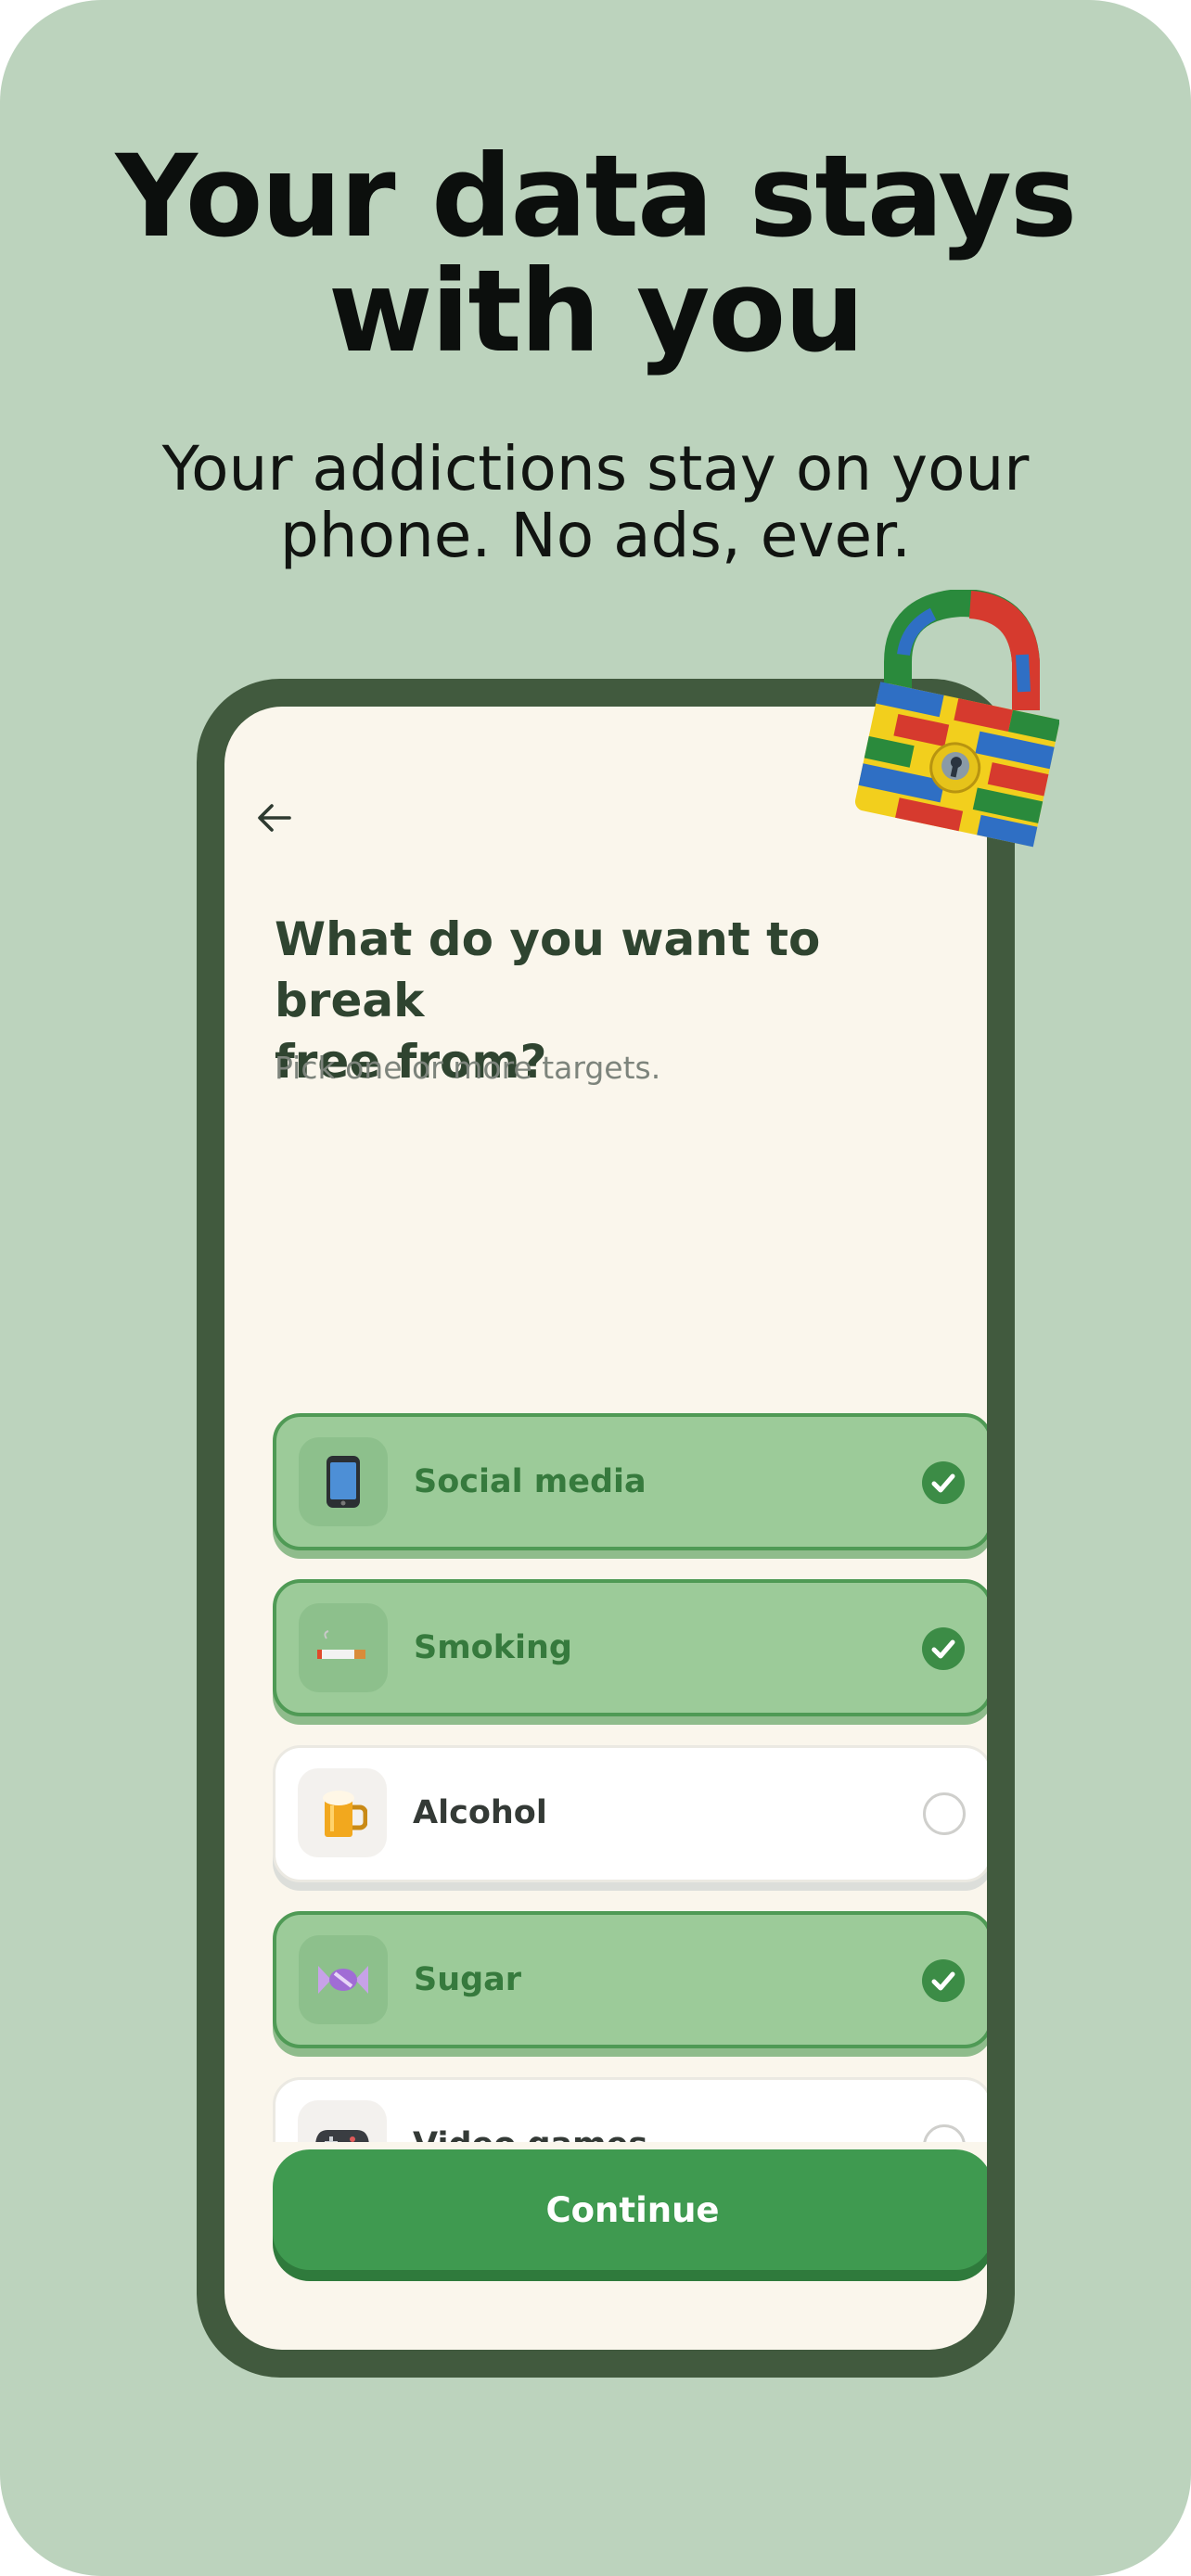 The image size is (1191, 2576). I want to click on option-alcohol: Alcohol, so click(630, 1813).